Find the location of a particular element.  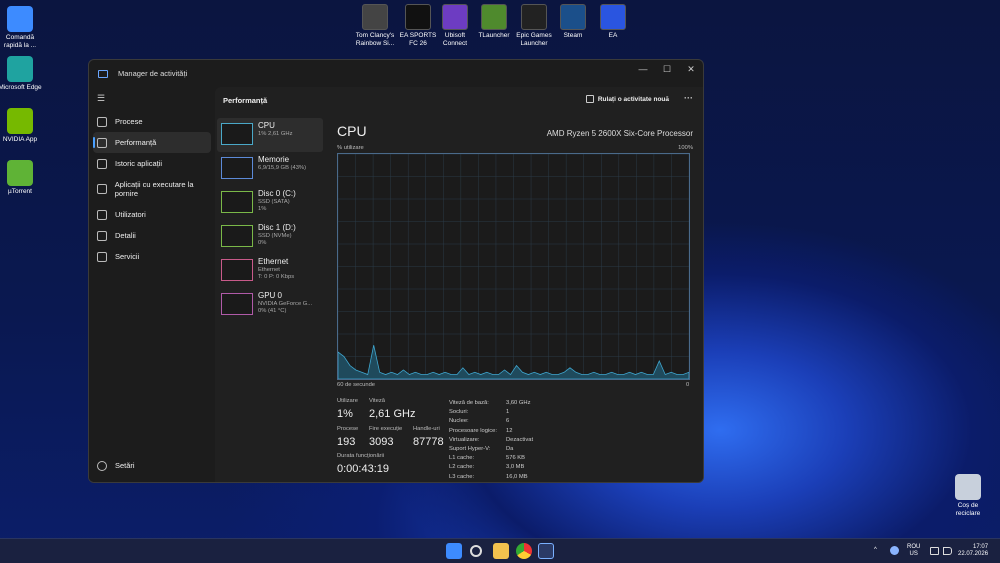

desktop-icon: Microsoft Edge is located at coordinates (21, 74).